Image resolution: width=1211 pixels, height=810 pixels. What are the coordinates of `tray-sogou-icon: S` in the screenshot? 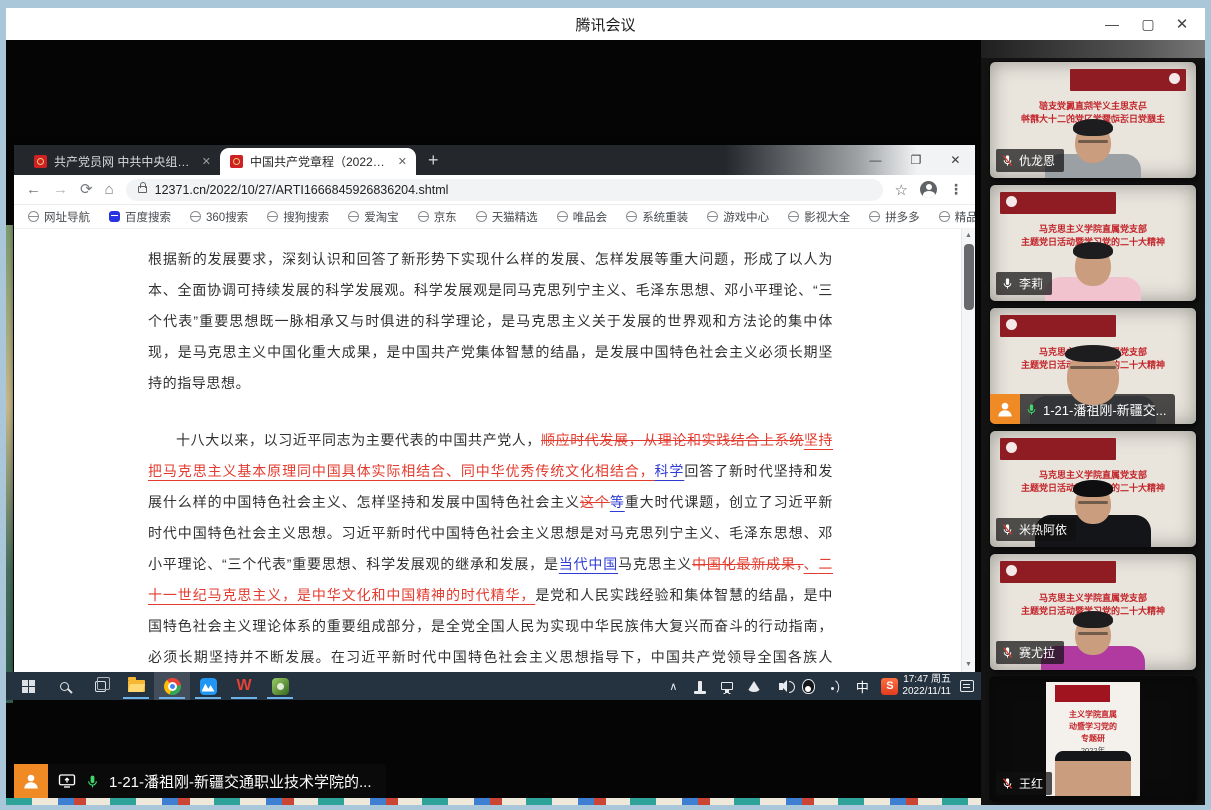 It's located at (890, 686).